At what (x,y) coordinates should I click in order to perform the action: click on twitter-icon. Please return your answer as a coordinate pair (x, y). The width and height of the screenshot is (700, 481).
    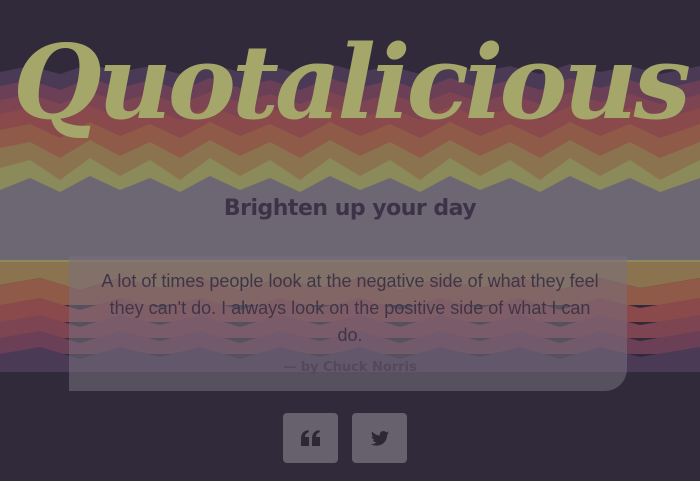
    Looking at the image, I should click on (379, 438).